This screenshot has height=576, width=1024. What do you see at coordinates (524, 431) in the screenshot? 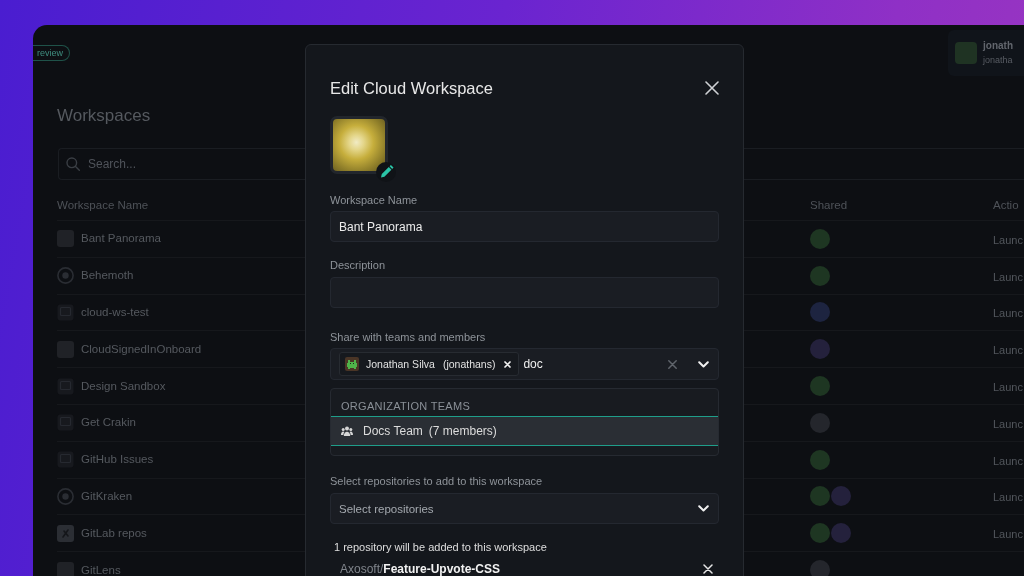
I see `team-option: Docs Team (7 members)` at bounding box center [524, 431].